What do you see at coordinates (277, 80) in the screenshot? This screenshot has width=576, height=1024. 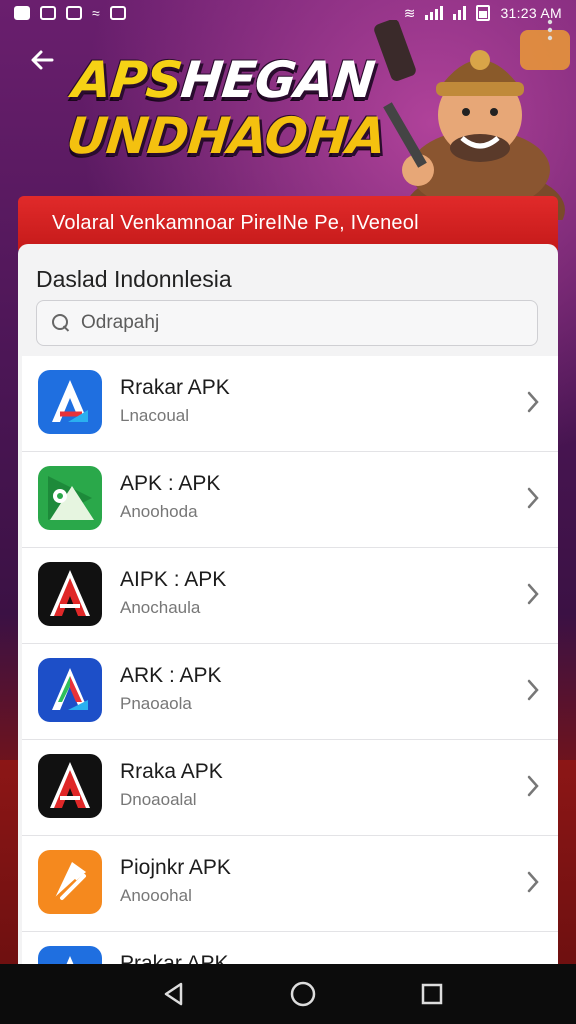 I see `hero-line-1b: HEGAN` at bounding box center [277, 80].